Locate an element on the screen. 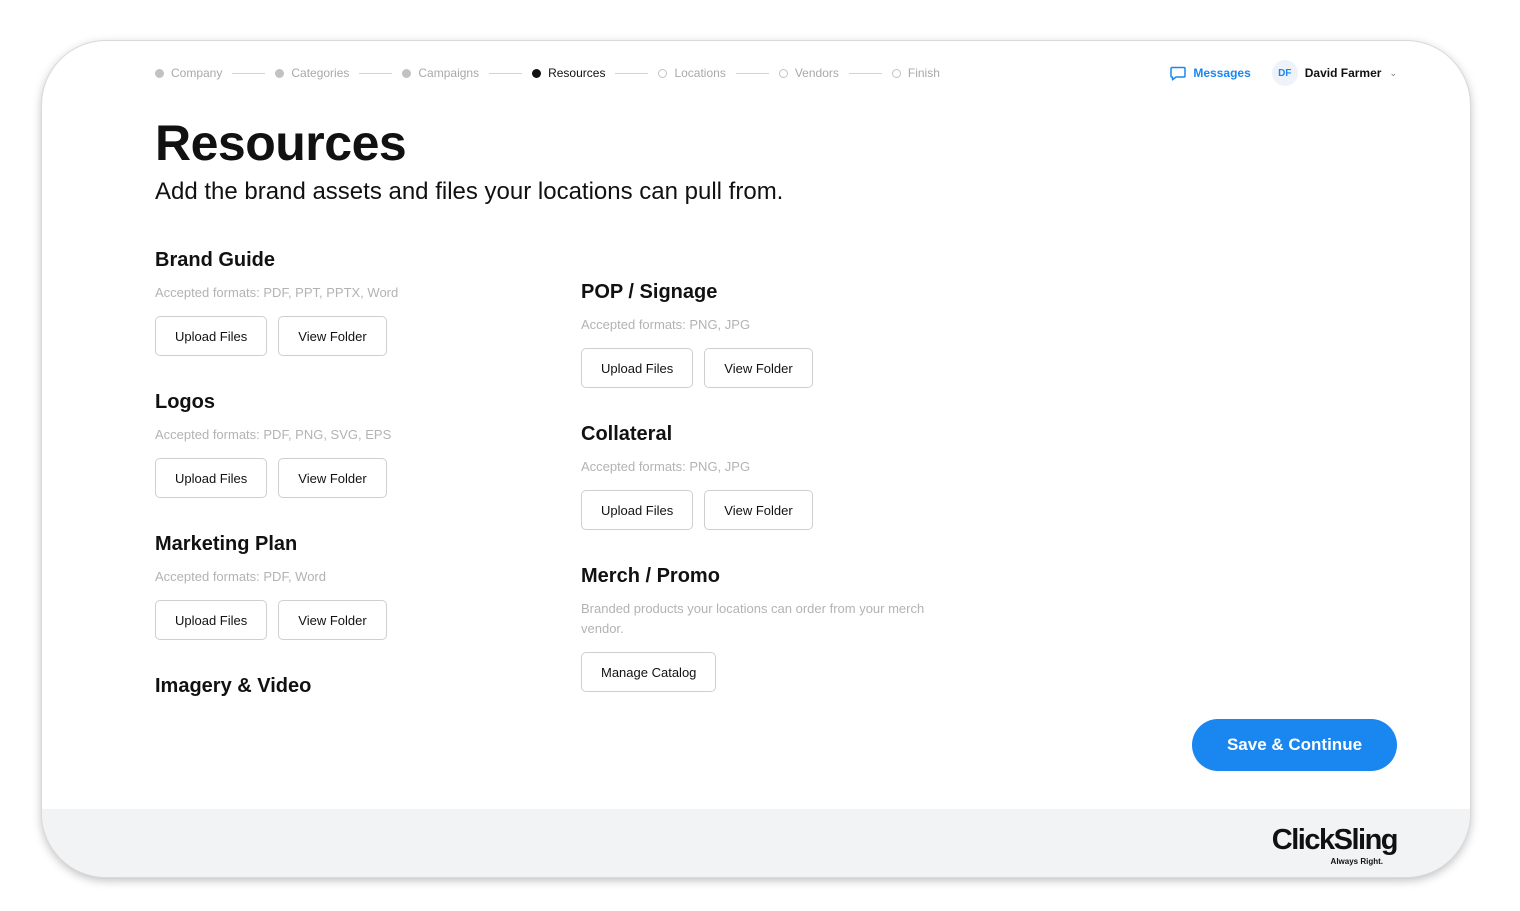 Image resolution: width=1520 pixels, height=911 pixels. chat-bubble-icon is located at coordinates (1178, 73).